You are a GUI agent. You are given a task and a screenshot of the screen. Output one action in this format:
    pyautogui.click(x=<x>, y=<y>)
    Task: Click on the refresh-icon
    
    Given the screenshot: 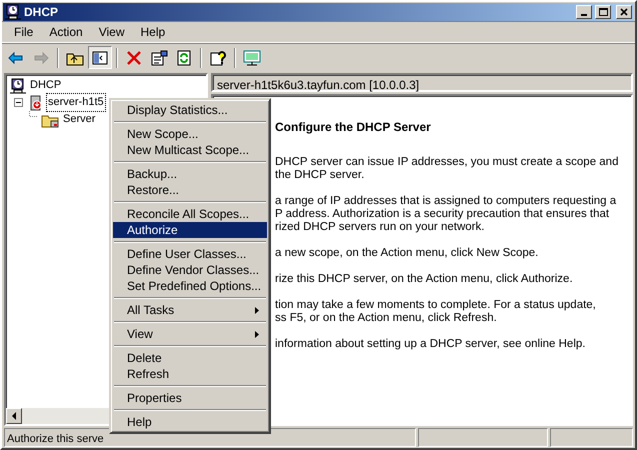 What is the action you would take?
    pyautogui.click(x=184, y=57)
    